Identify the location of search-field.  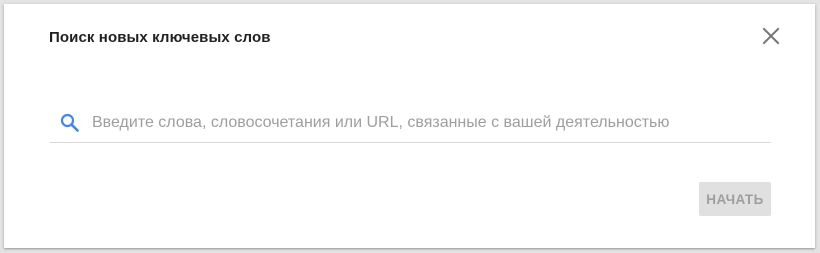
(410, 125).